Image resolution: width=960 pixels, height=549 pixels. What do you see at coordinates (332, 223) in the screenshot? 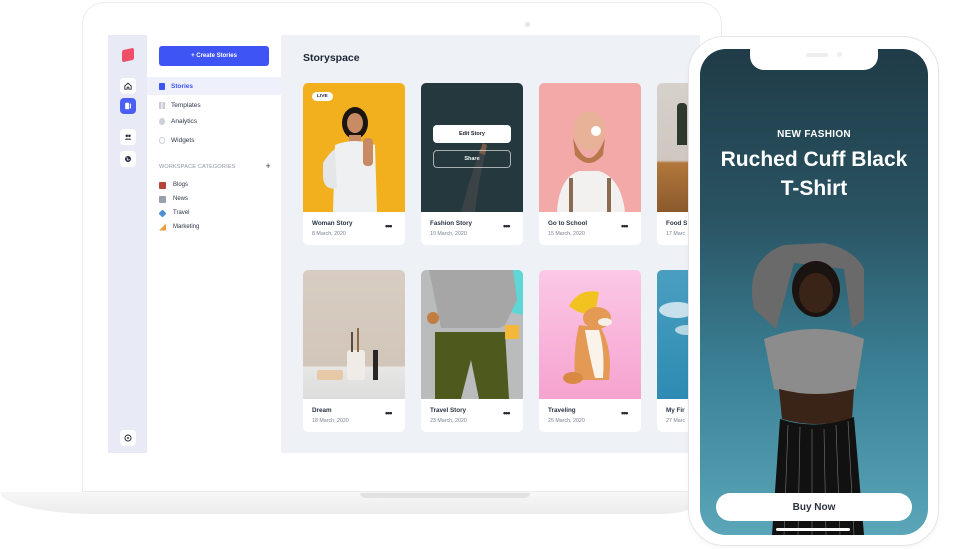
I see `card-title: Woman Story` at bounding box center [332, 223].